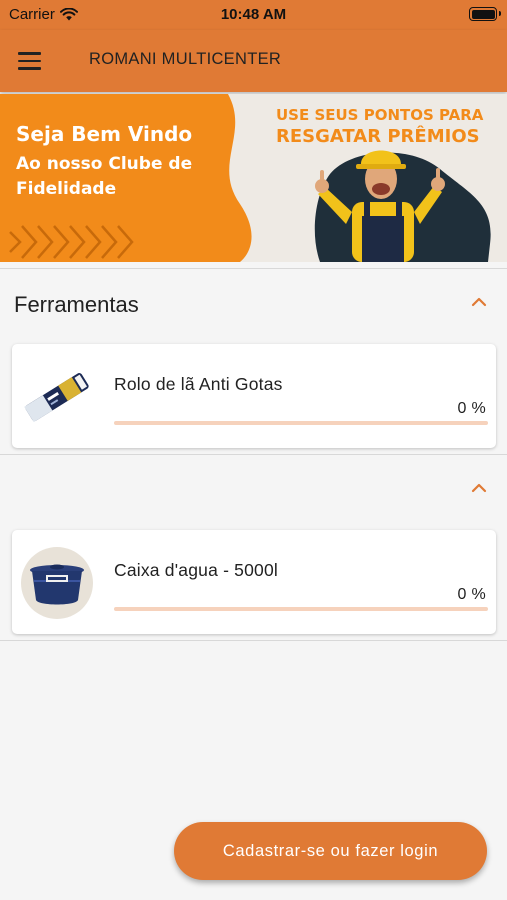  What do you see at coordinates (56, 398) in the screenshot?
I see `paint-roller-image` at bounding box center [56, 398].